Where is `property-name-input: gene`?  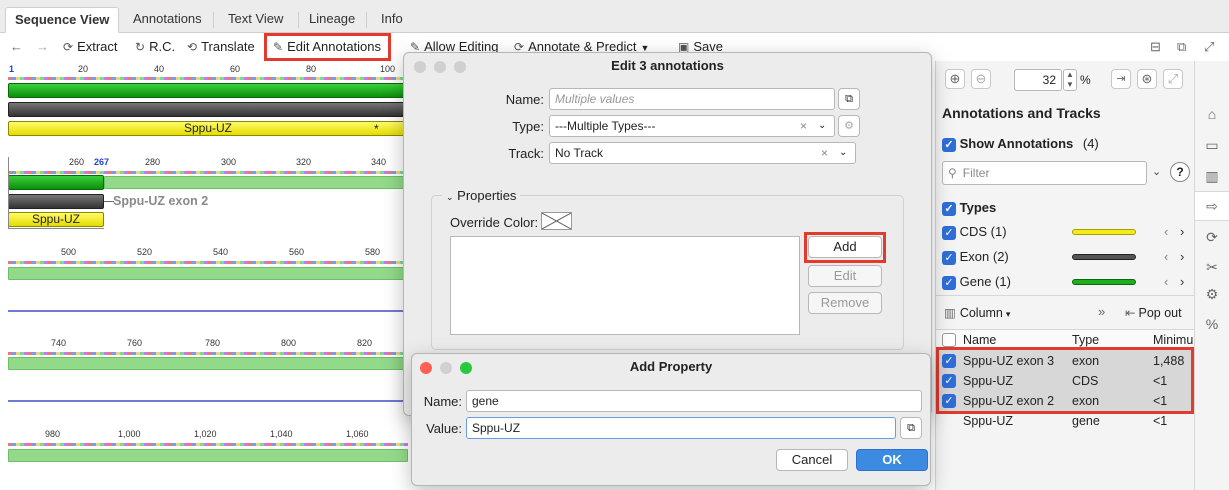 property-name-input: gene is located at coordinates (694, 401).